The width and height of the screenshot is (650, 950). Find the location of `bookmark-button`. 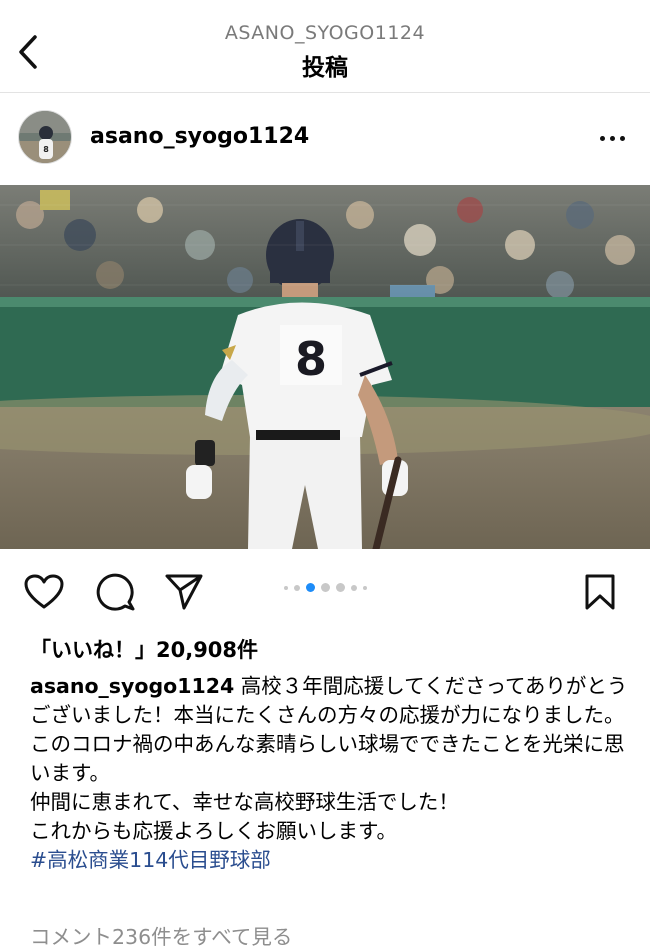

bookmark-button is located at coordinates (600, 592).